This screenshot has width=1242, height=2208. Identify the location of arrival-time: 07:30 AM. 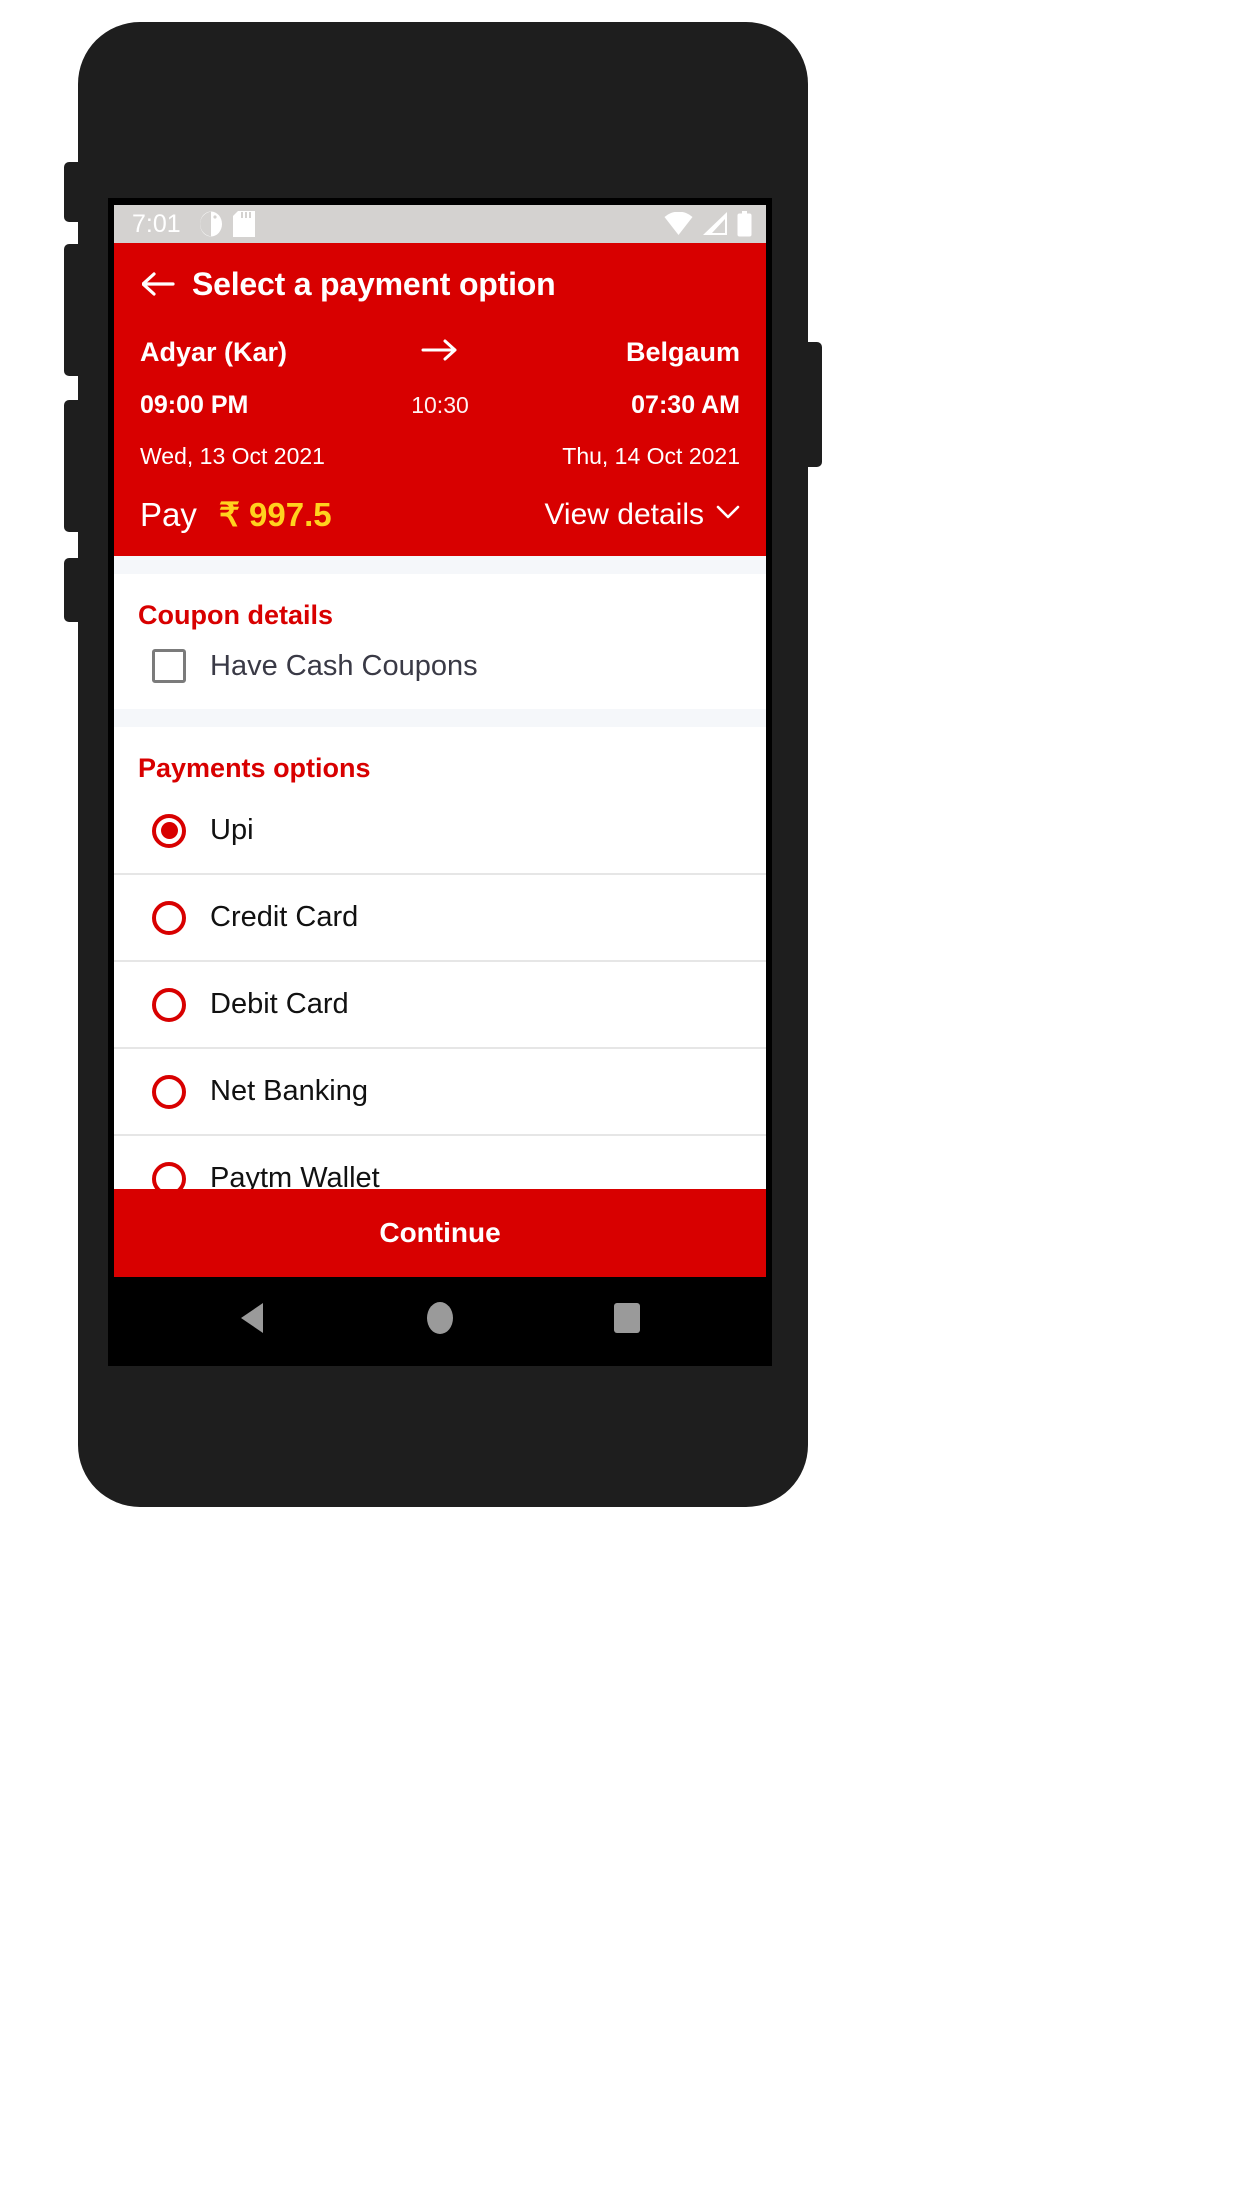
(685, 404).